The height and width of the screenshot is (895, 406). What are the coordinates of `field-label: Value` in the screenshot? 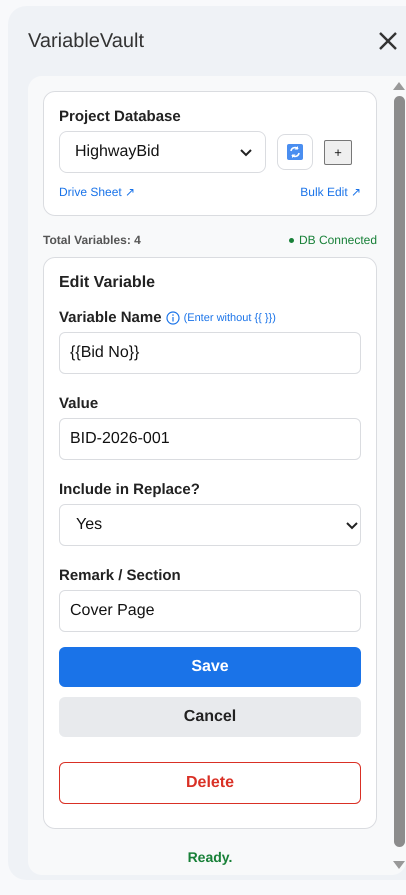 It's located at (78, 403).